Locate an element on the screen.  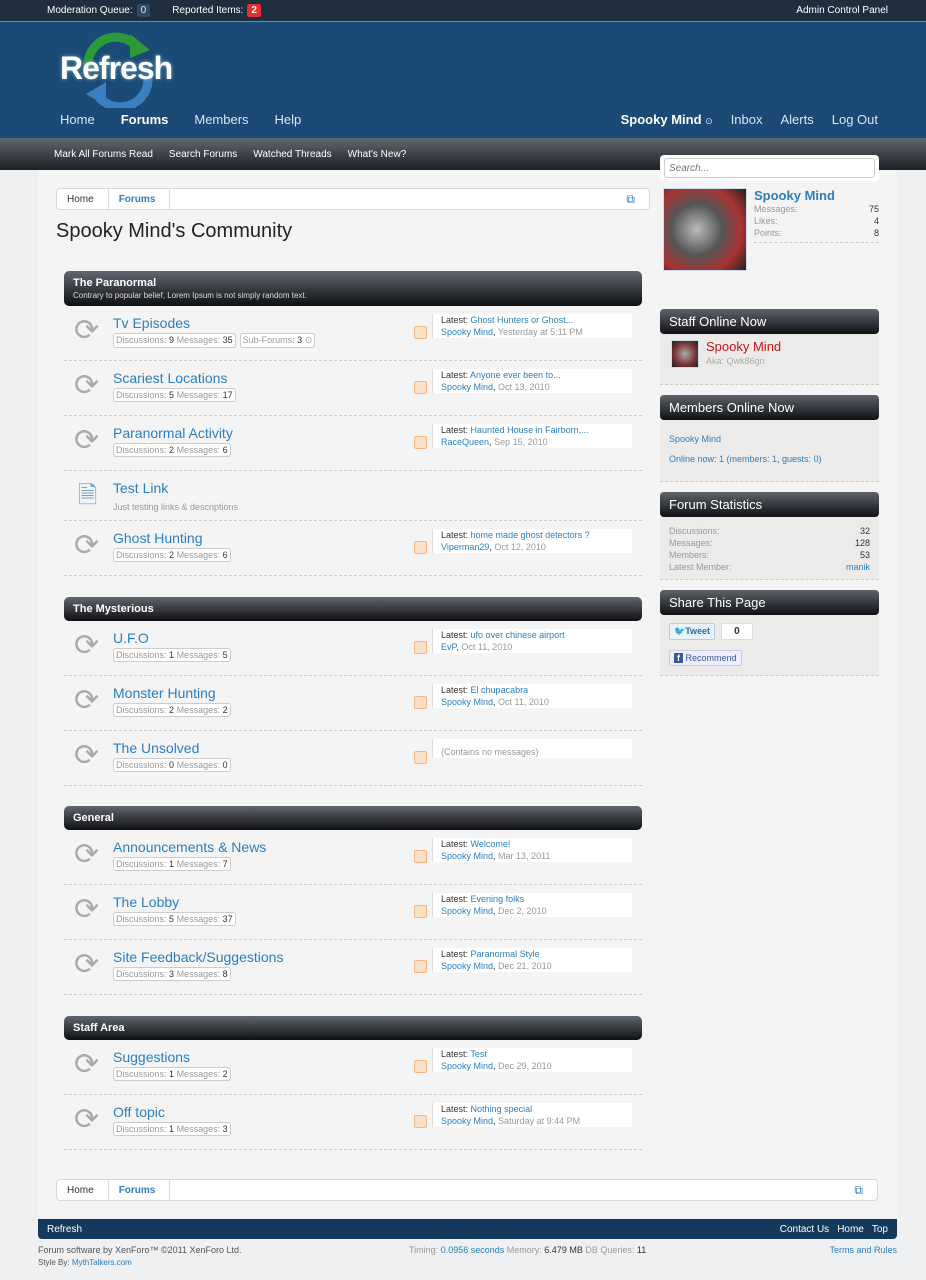
forum-title: Paranormal Activity is located at coordinates (173, 433).